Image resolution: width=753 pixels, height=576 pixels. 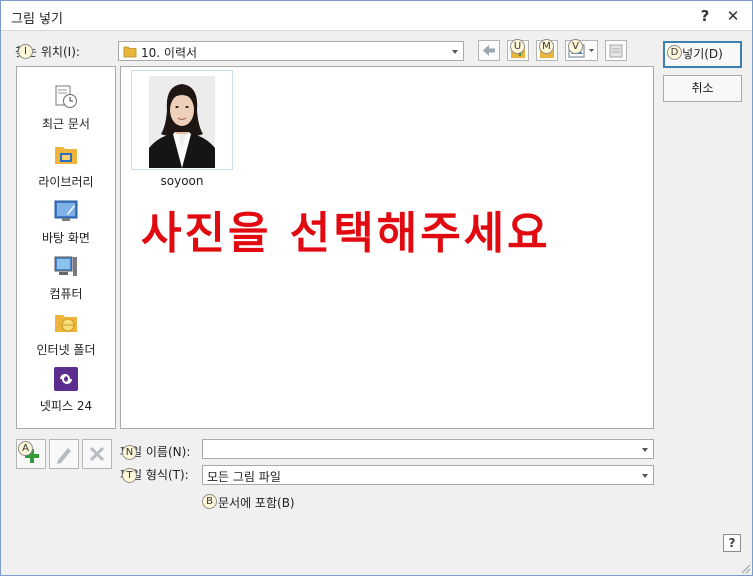 What do you see at coordinates (66, 182) in the screenshot?
I see `place-label: 라이브러리` at bounding box center [66, 182].